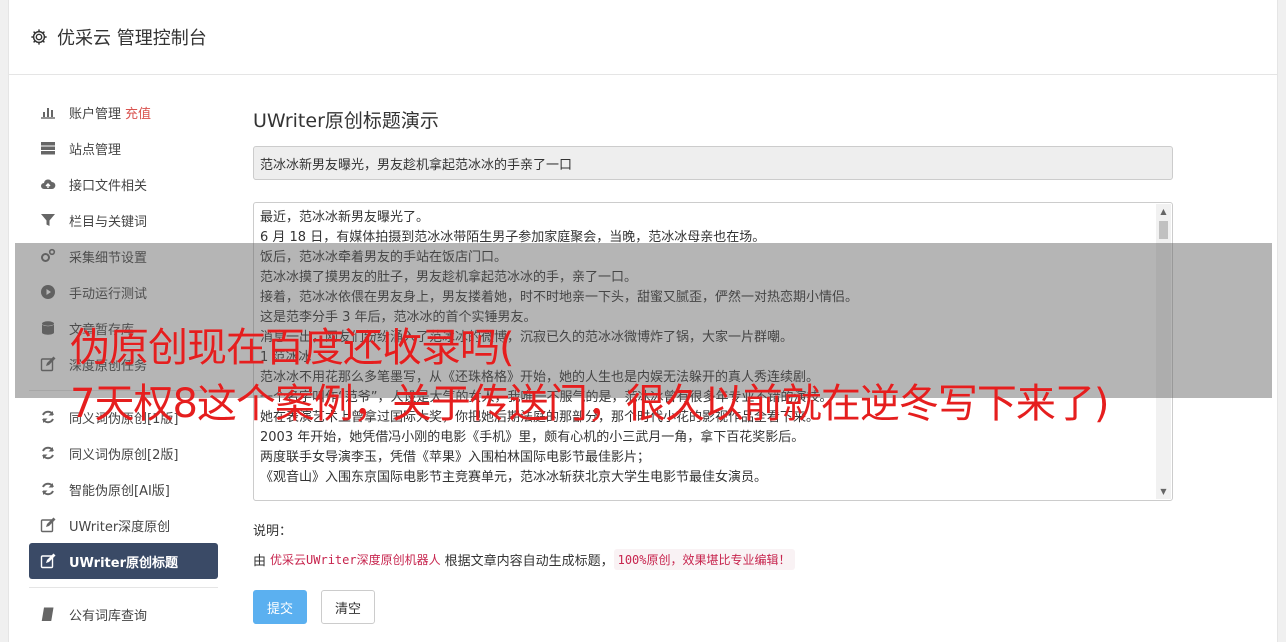 The height and width of the screenshot is (642, 1286). I want to click on page-title: UWriter原创标题演示, so click(346, 121).